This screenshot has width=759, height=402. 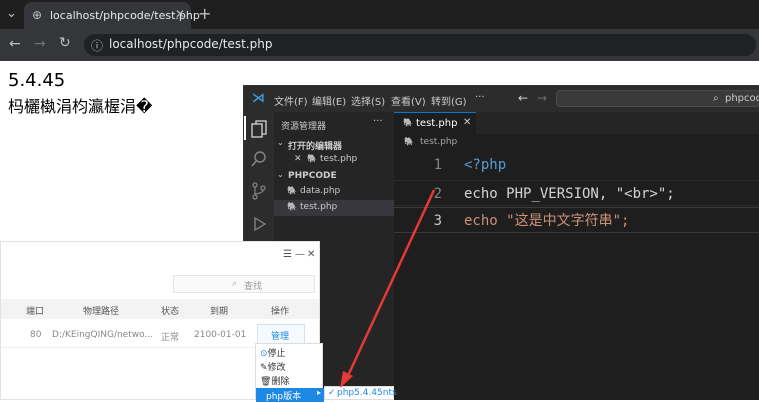 What do you see at coordinates (339, 159) in the screenshot?
I see `open-editor-filename: test.php` at bounding box center [339, 159].